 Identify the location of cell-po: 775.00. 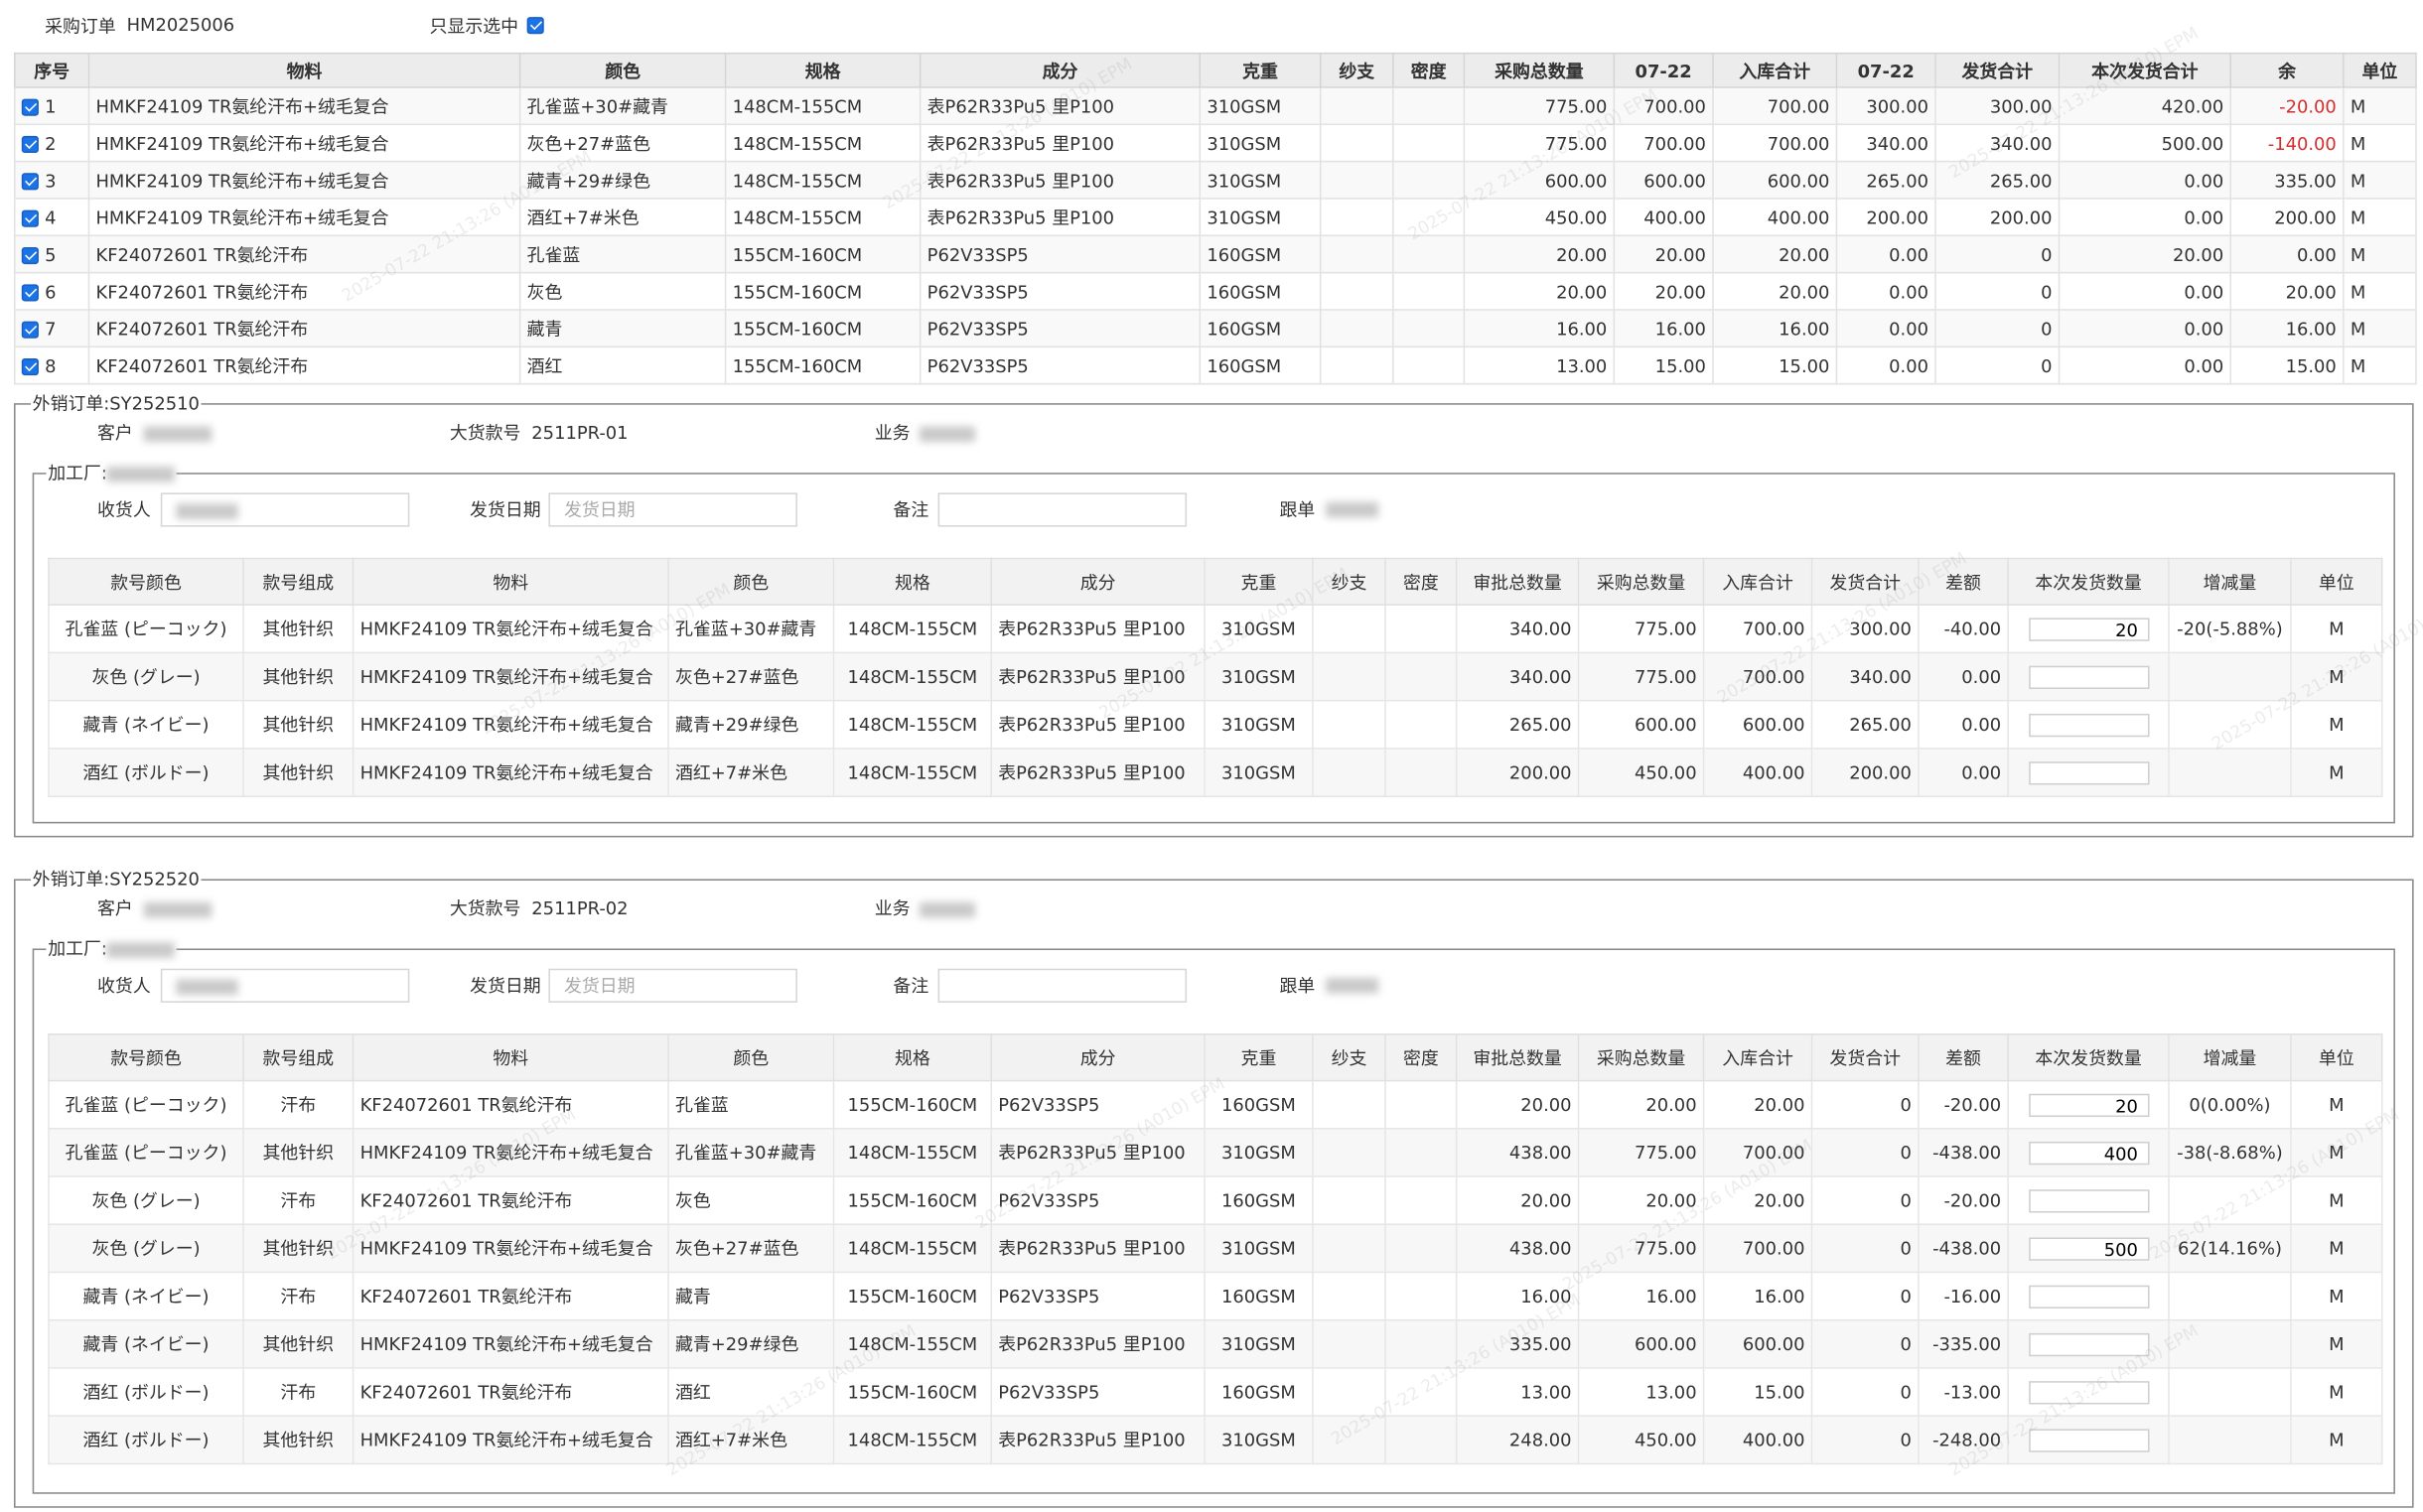
(1641, 676).